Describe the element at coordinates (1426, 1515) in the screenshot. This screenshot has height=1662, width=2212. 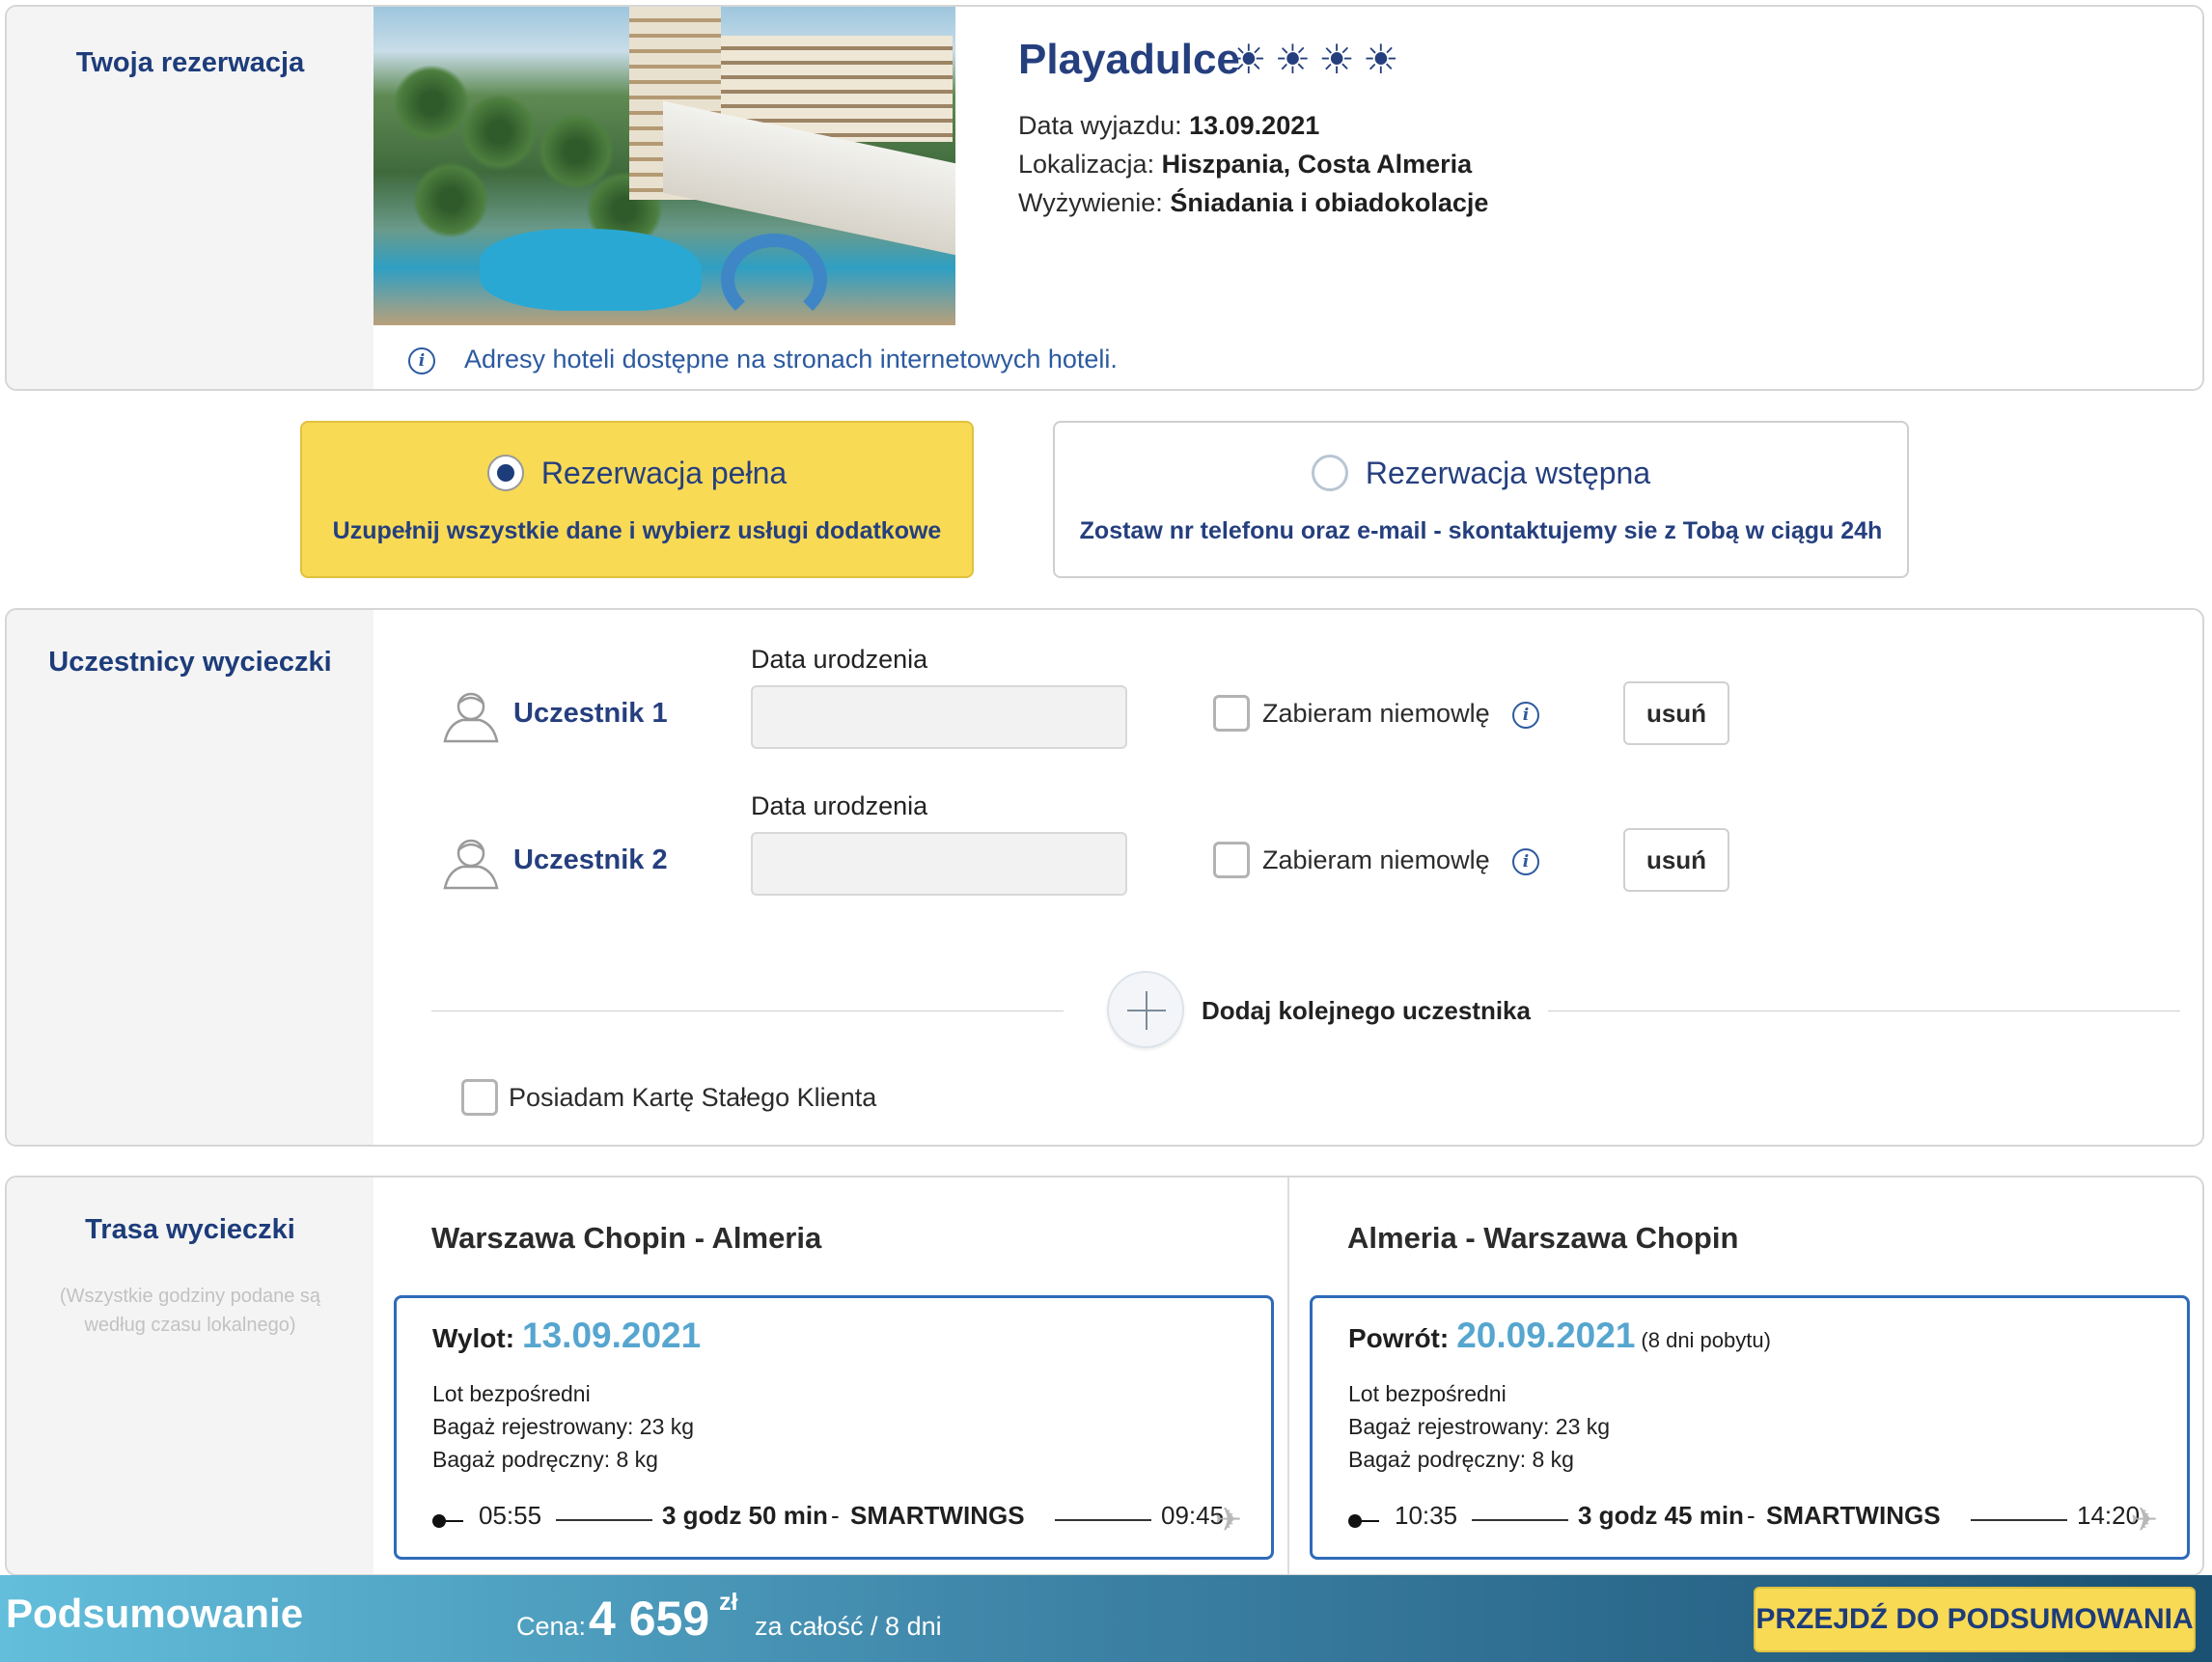
I see `return-dep-time: 10:35` at that location.